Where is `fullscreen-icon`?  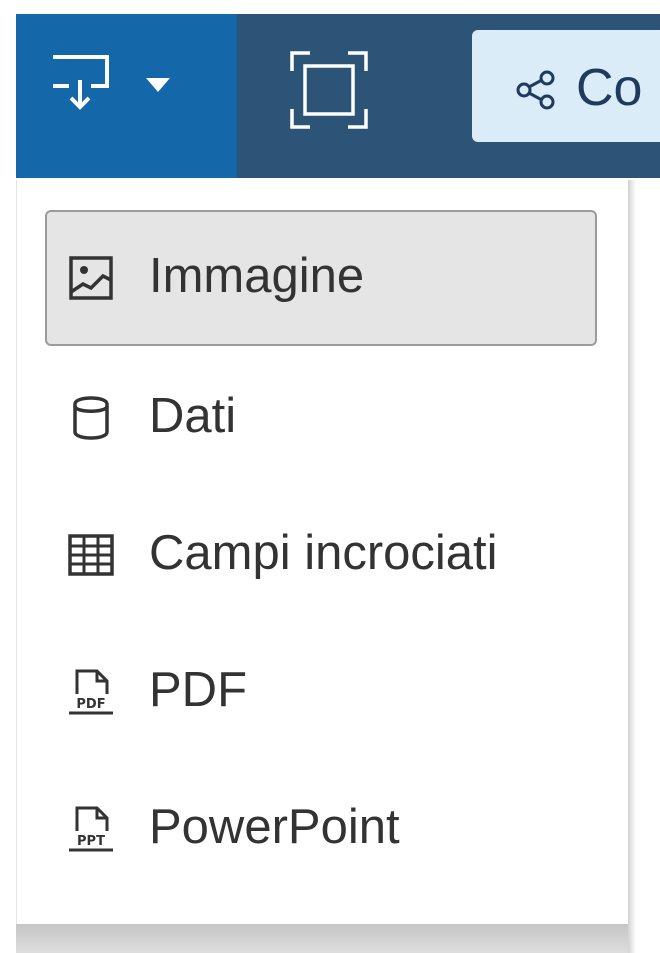
fullscreen-icon is located at coordinates (329, 90).